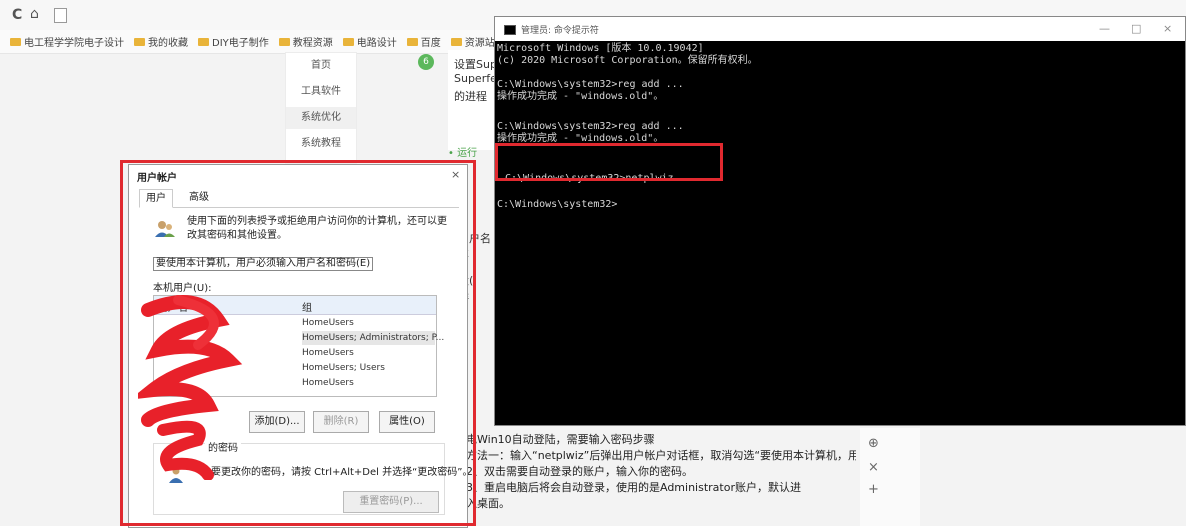 The height and width of the screenshot is (528, 1186). I want to click on menu-item: 首页, so click(321, 66).